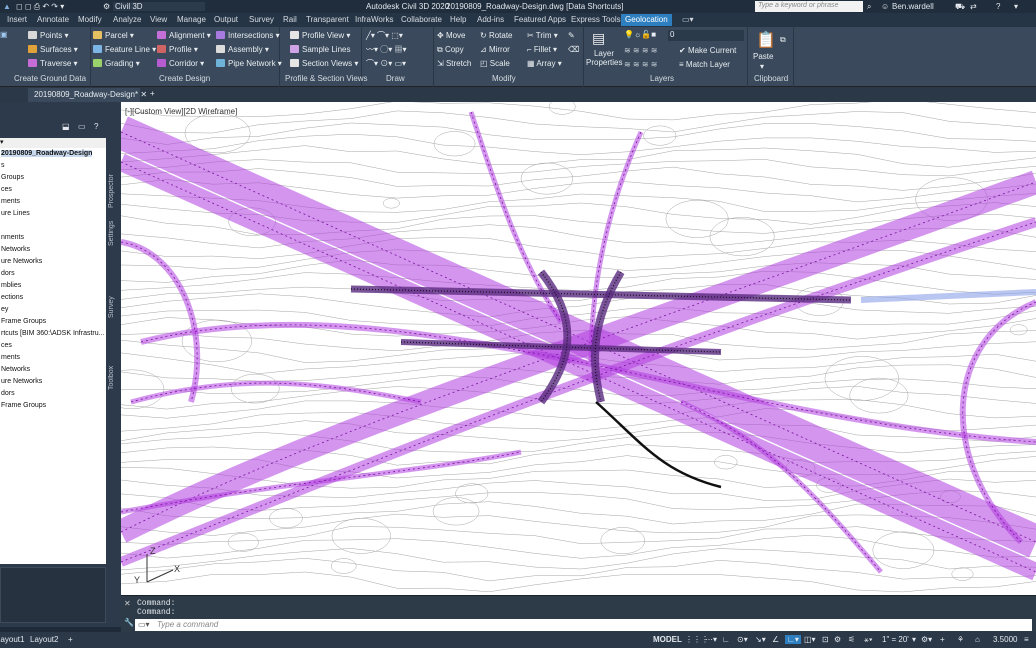 The image size is (1036, 648). Describe the element at coordinates (17, 19) in the screenshot. I see `tab-insert: Insert` at that location.